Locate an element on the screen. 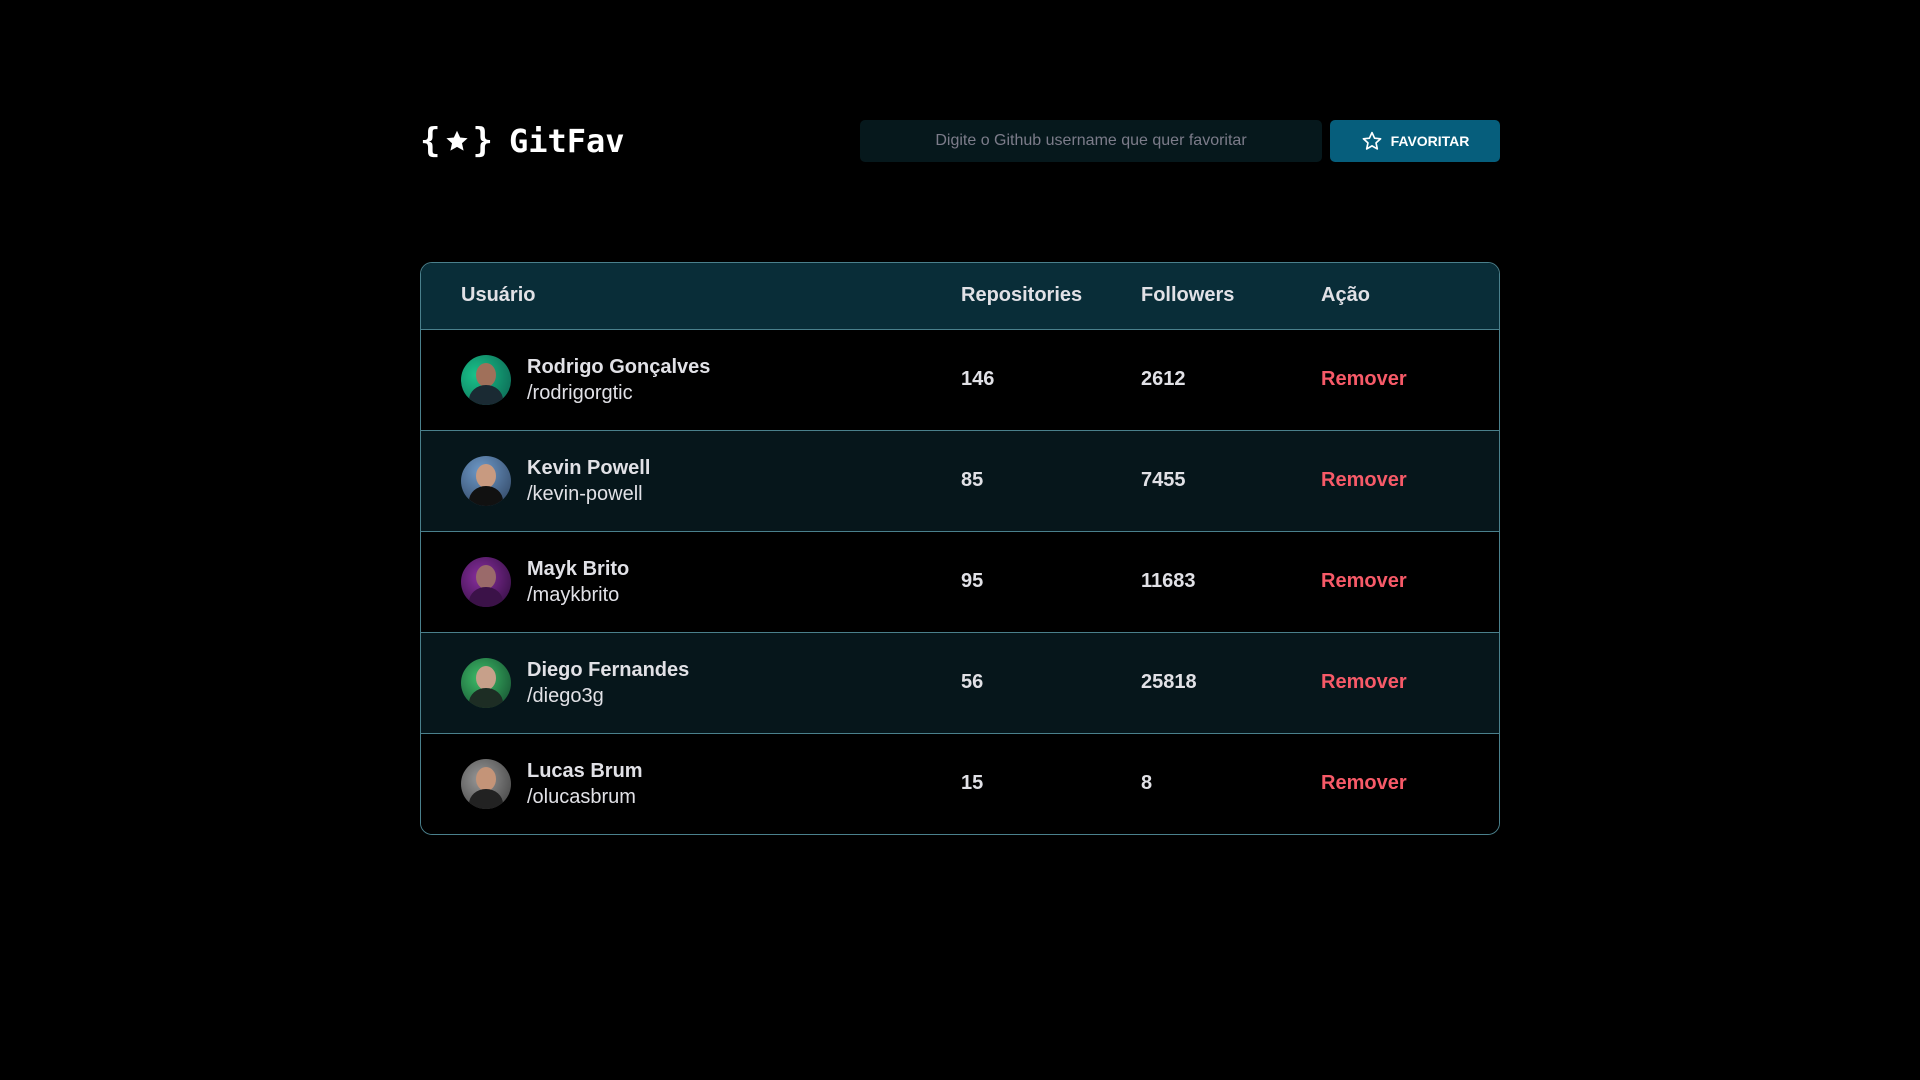 This screenshot has width=1920, height=1080. logo: {} GitFav is located at coordinates (522, 141).